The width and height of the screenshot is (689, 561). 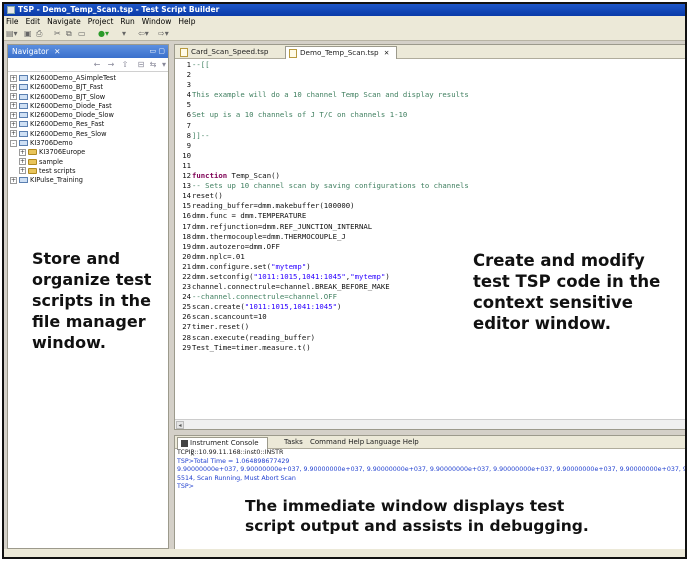 I want to click on menu-navigate: Navigate, so click(x=64, y=21).